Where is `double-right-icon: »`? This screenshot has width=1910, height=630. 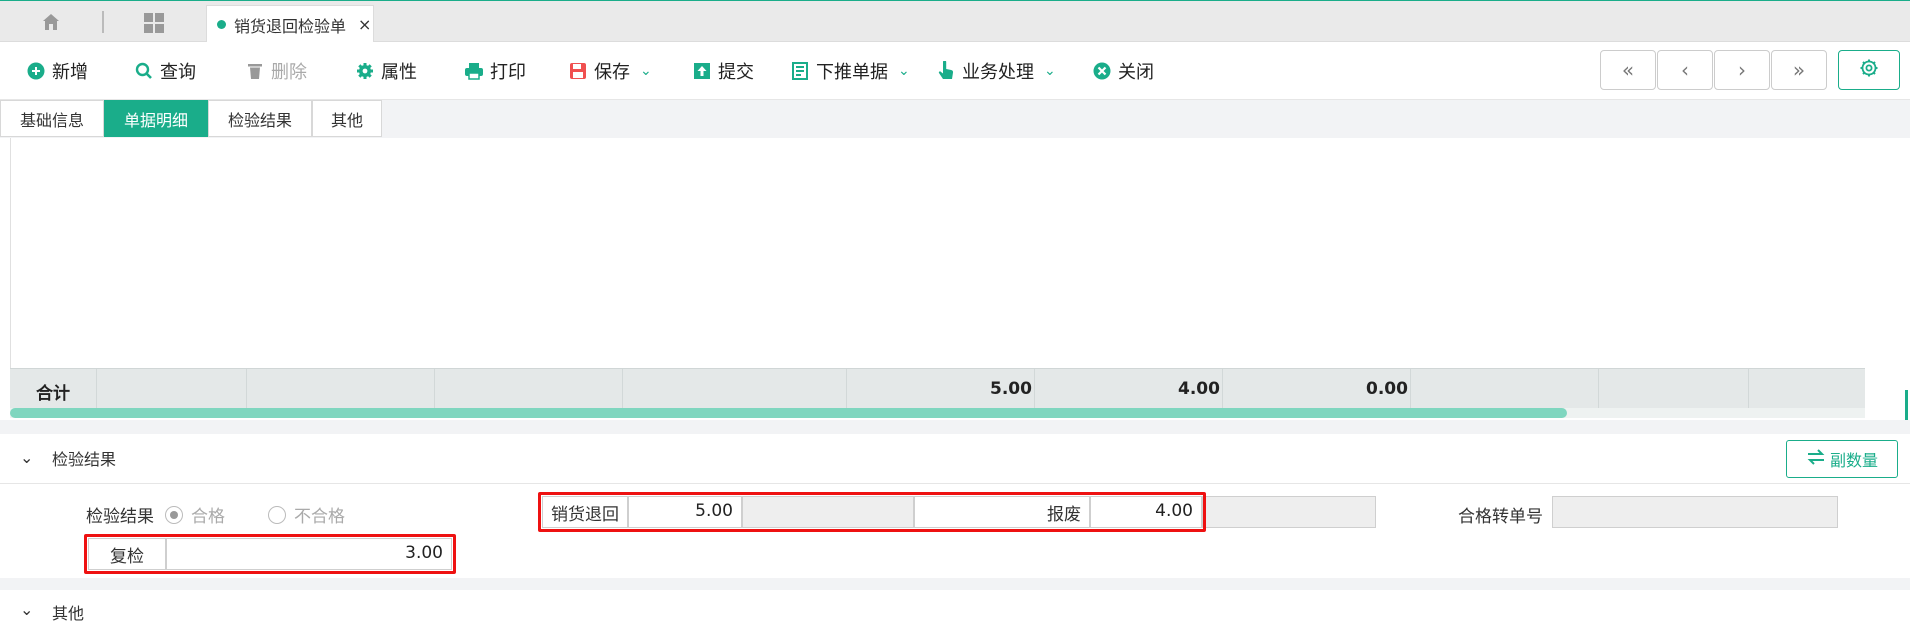 double-right-icon: » is located at coordinates (1799, 70).